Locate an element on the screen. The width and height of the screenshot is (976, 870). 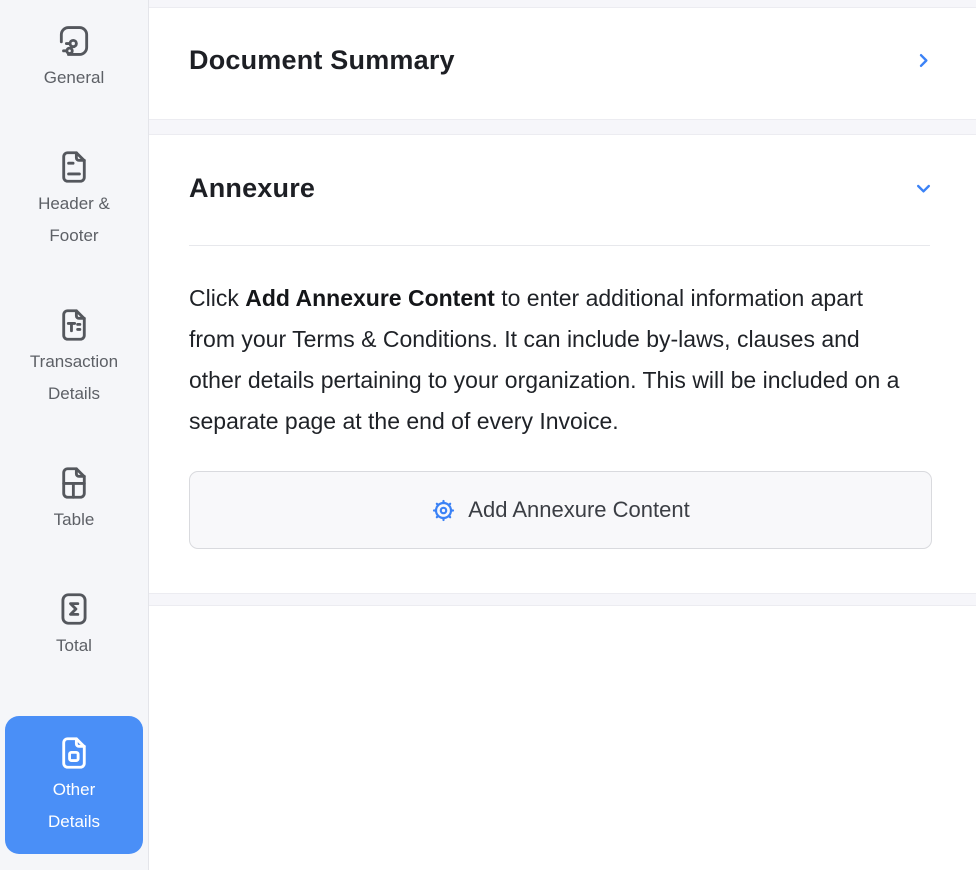
sidebar-item-table: Table is located at coordinates (74, 500).